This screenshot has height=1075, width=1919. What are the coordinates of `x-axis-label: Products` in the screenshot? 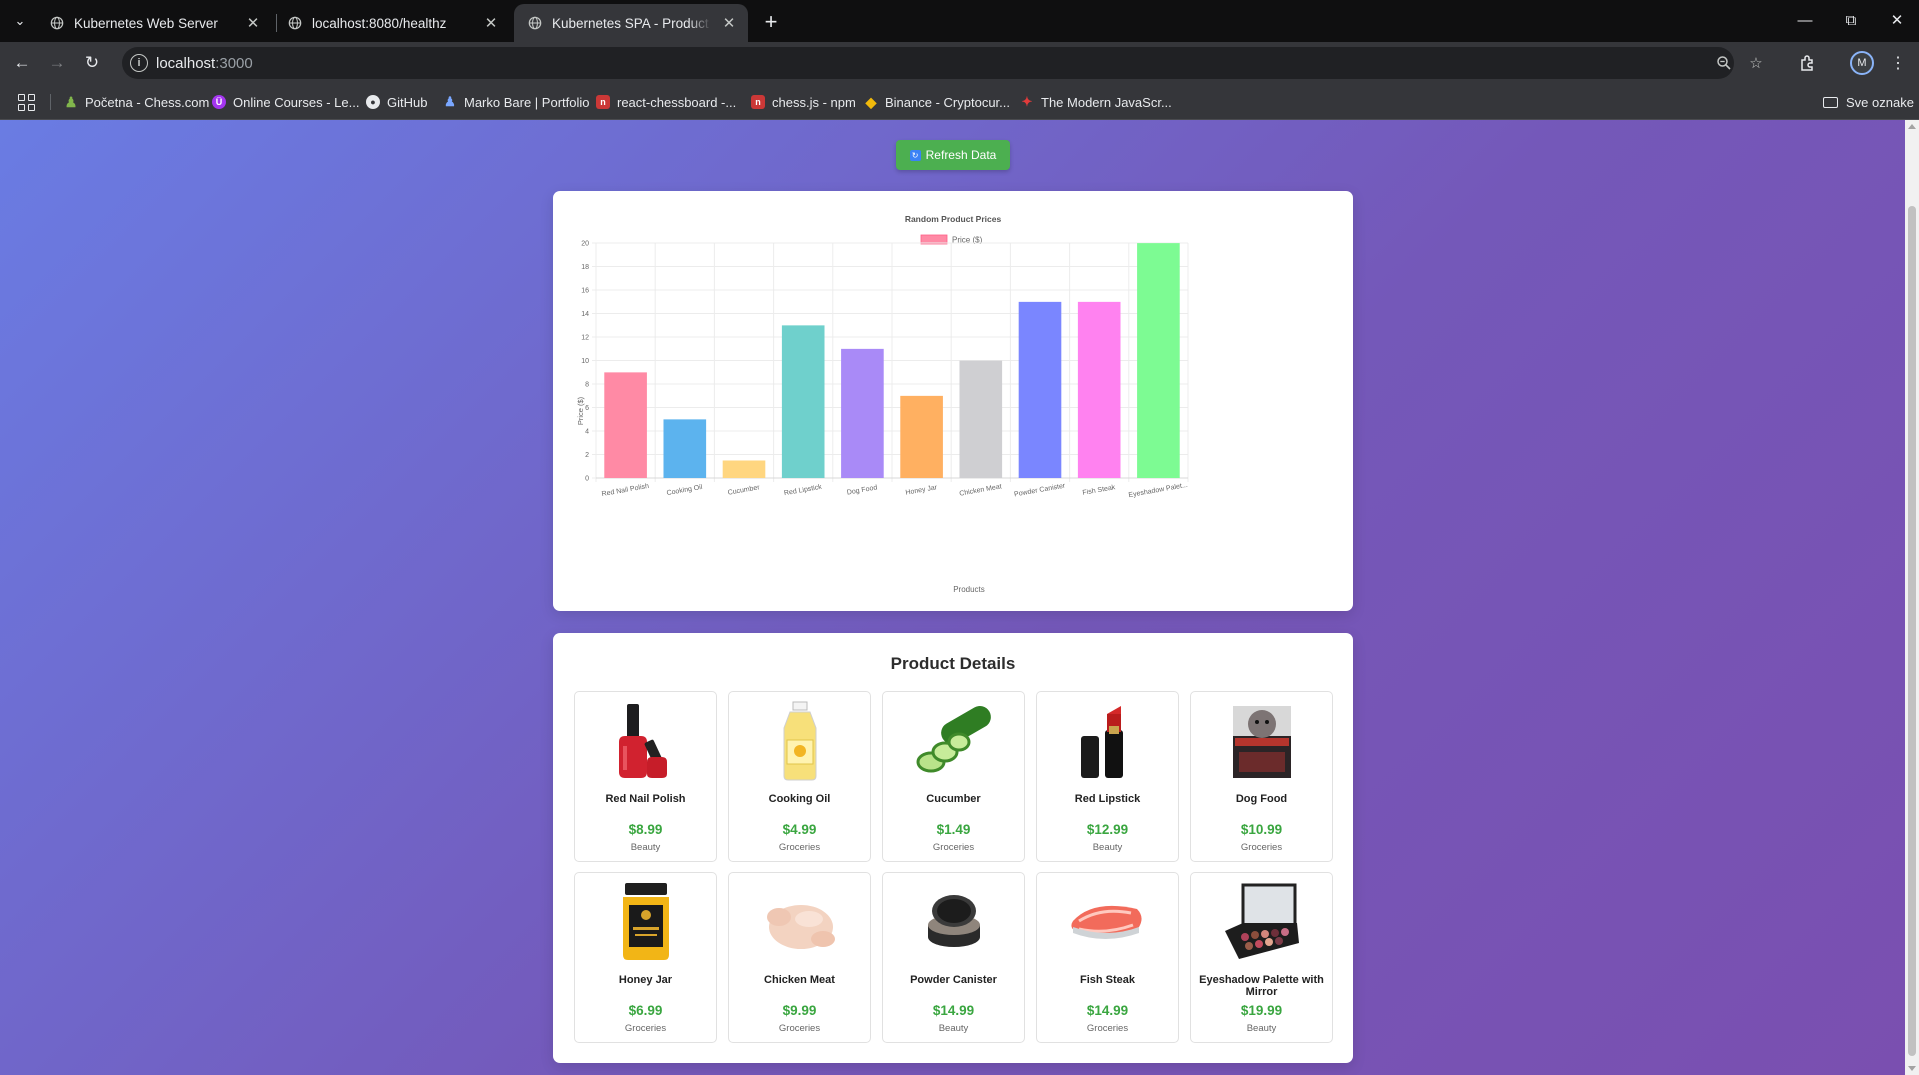 It's located at (969, 589).